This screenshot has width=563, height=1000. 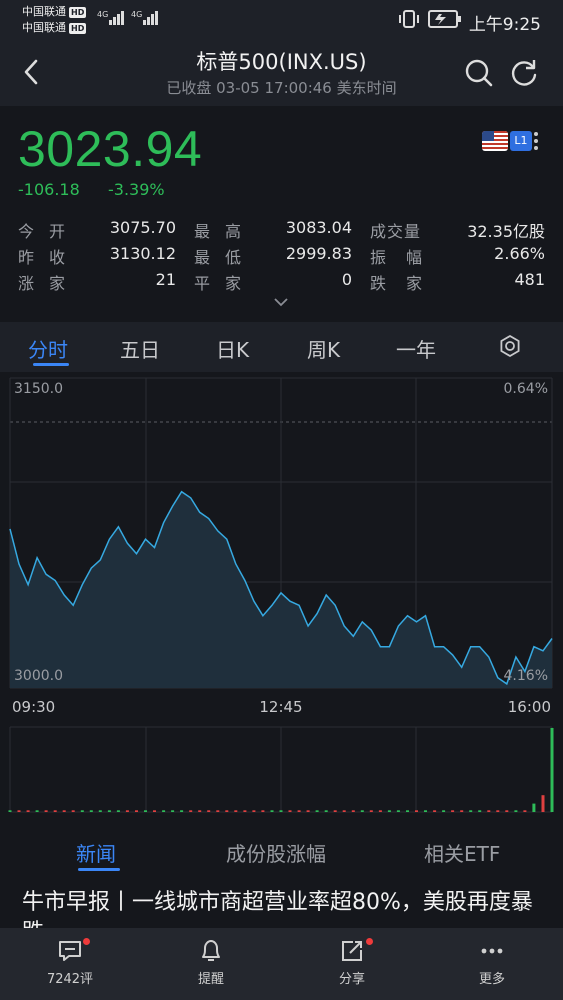 What do you see at coordinates (346, 279) in the screenshot?
I see `stat-value-unchanged: 0` at bounding box center [346, 279].